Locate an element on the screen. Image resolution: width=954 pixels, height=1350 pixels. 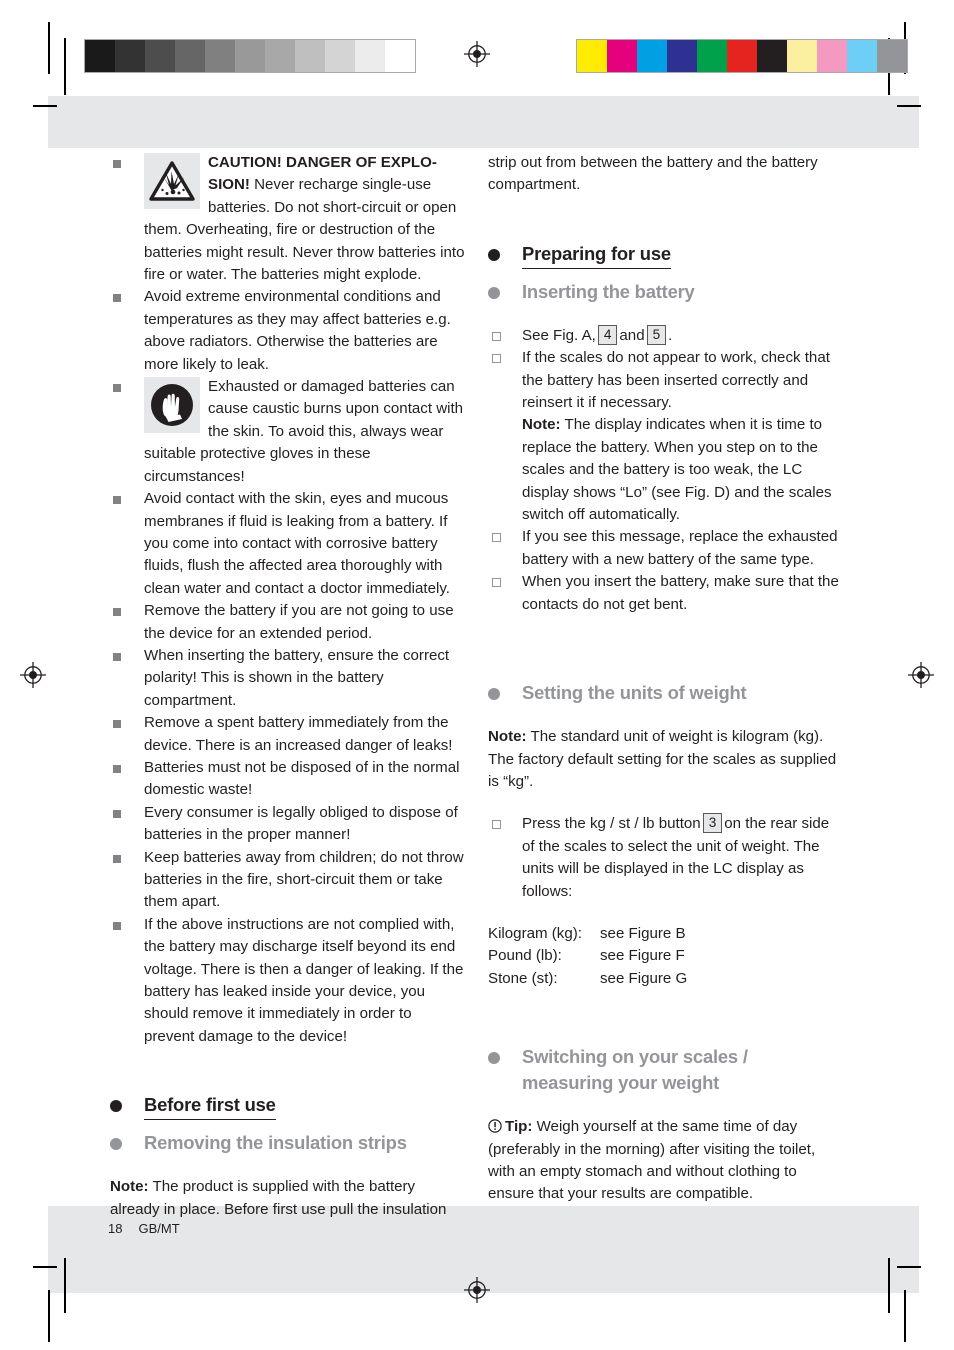
explosion-warning-icon is located at coordinates (172, 181).